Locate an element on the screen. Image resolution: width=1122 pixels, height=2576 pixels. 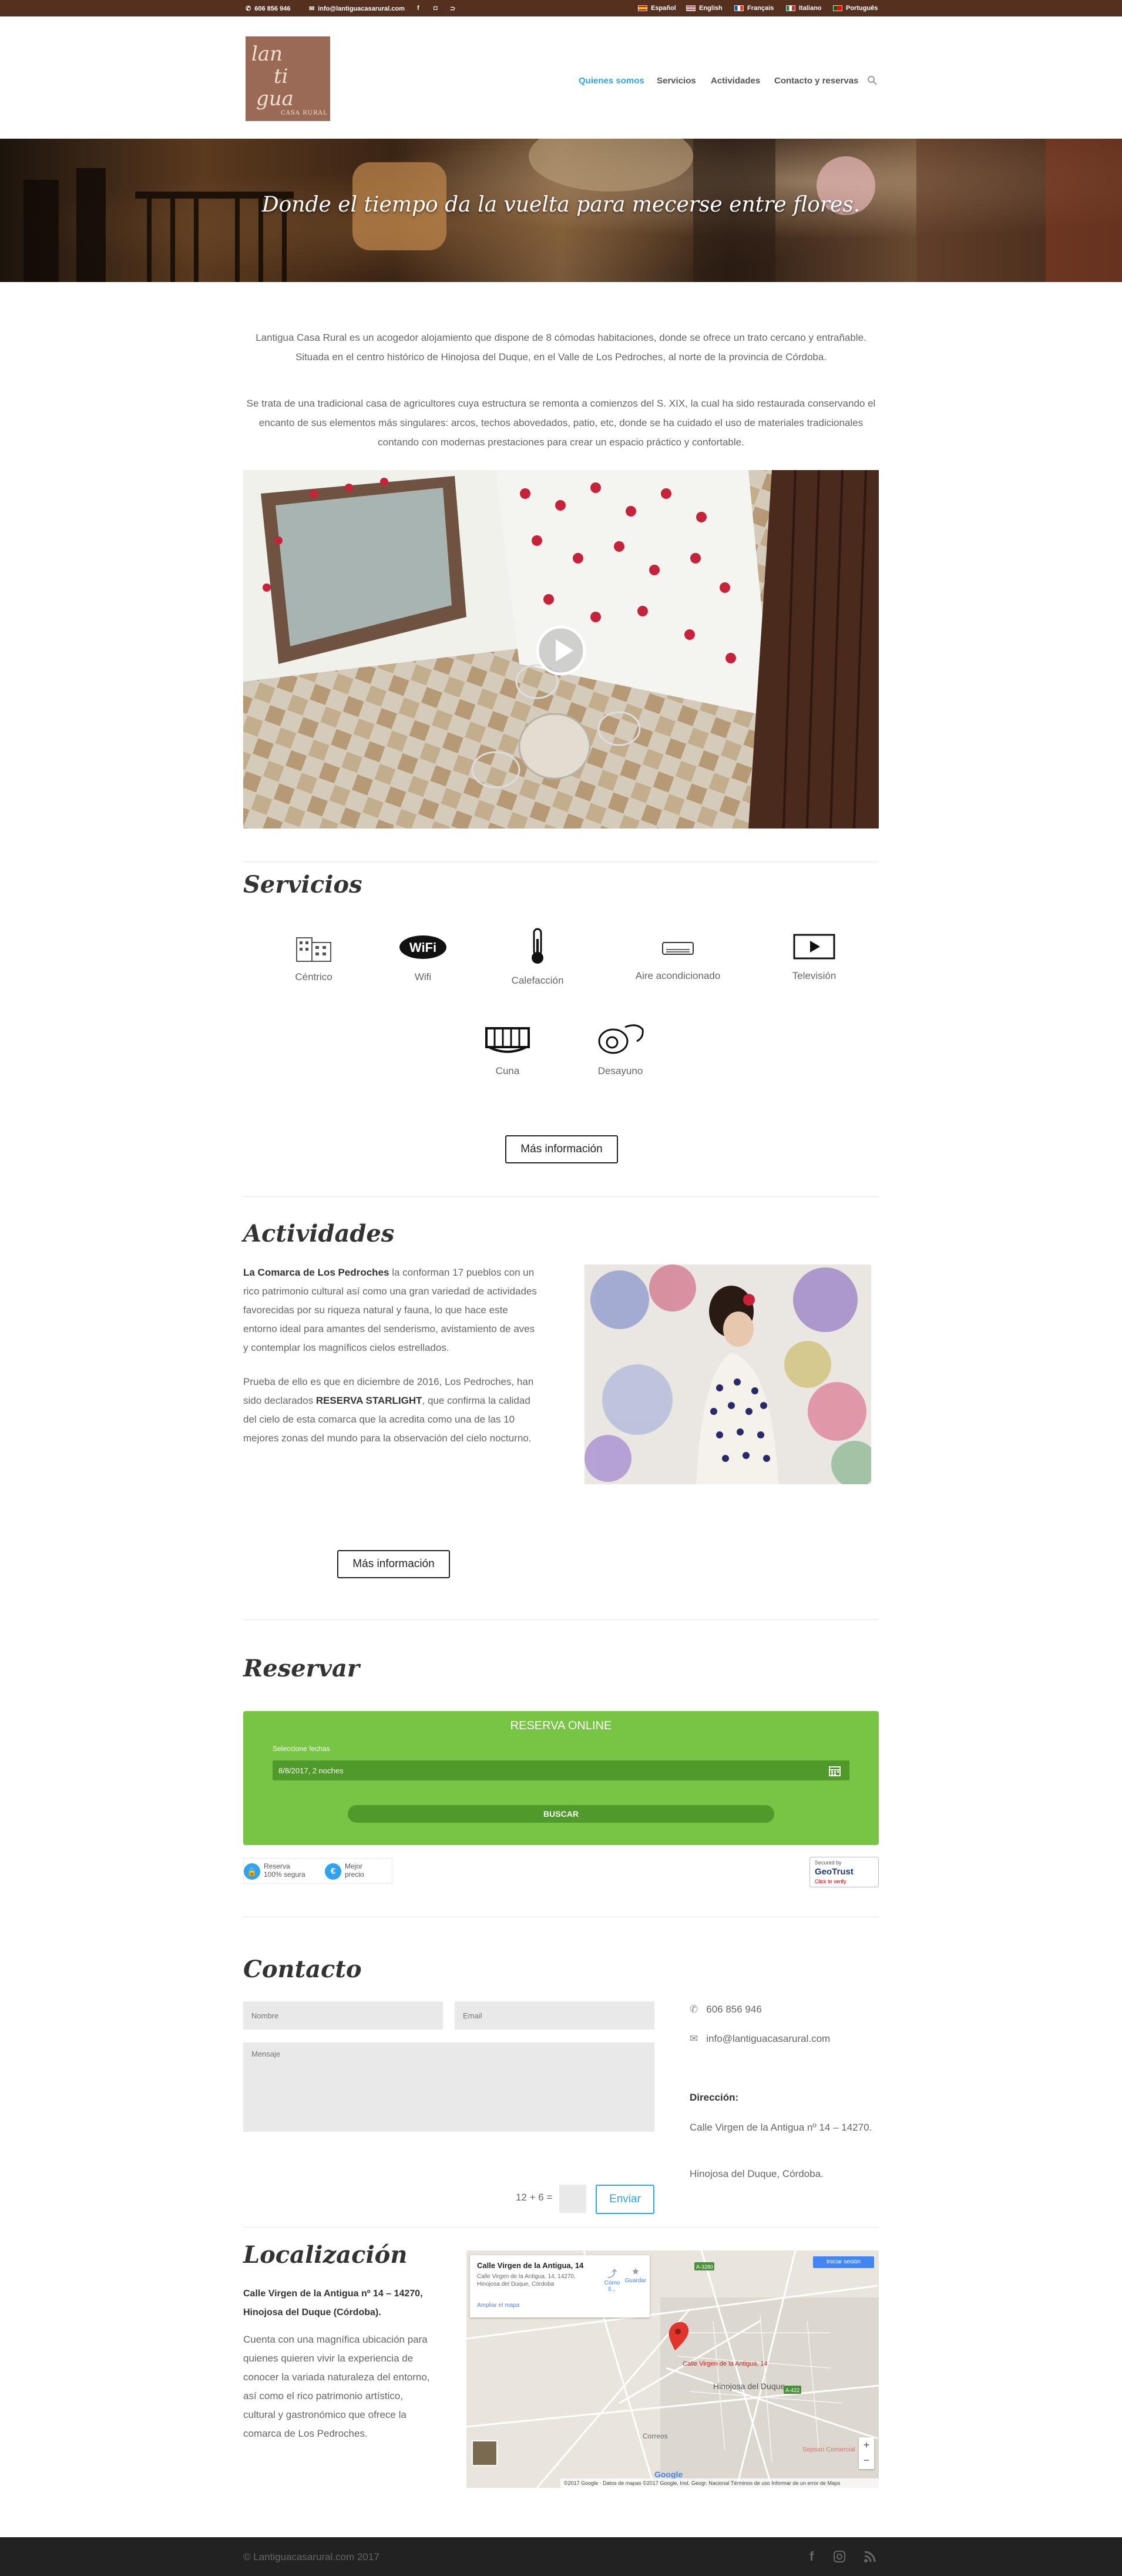
play-icon is located at coordinates (561, 650).